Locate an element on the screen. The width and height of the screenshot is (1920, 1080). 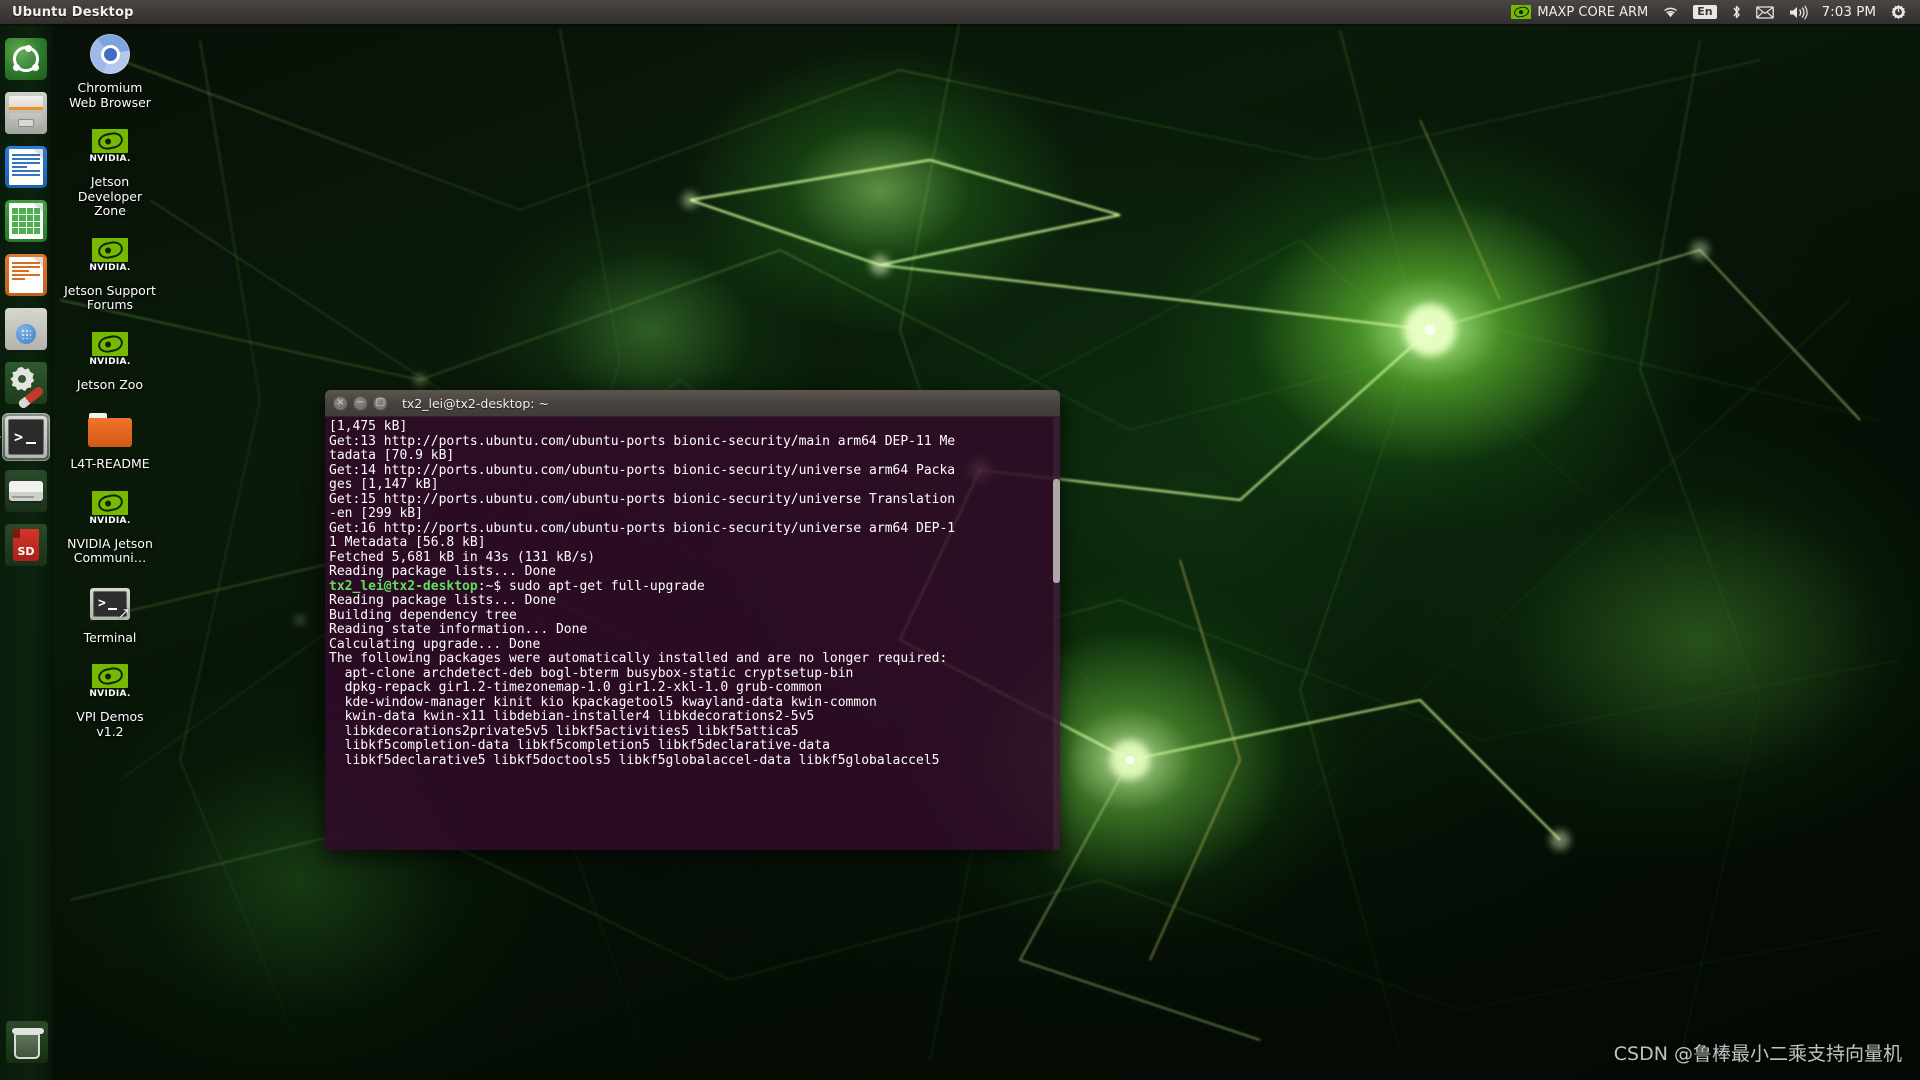
volume-icon is located at coordinates (1798, 12).